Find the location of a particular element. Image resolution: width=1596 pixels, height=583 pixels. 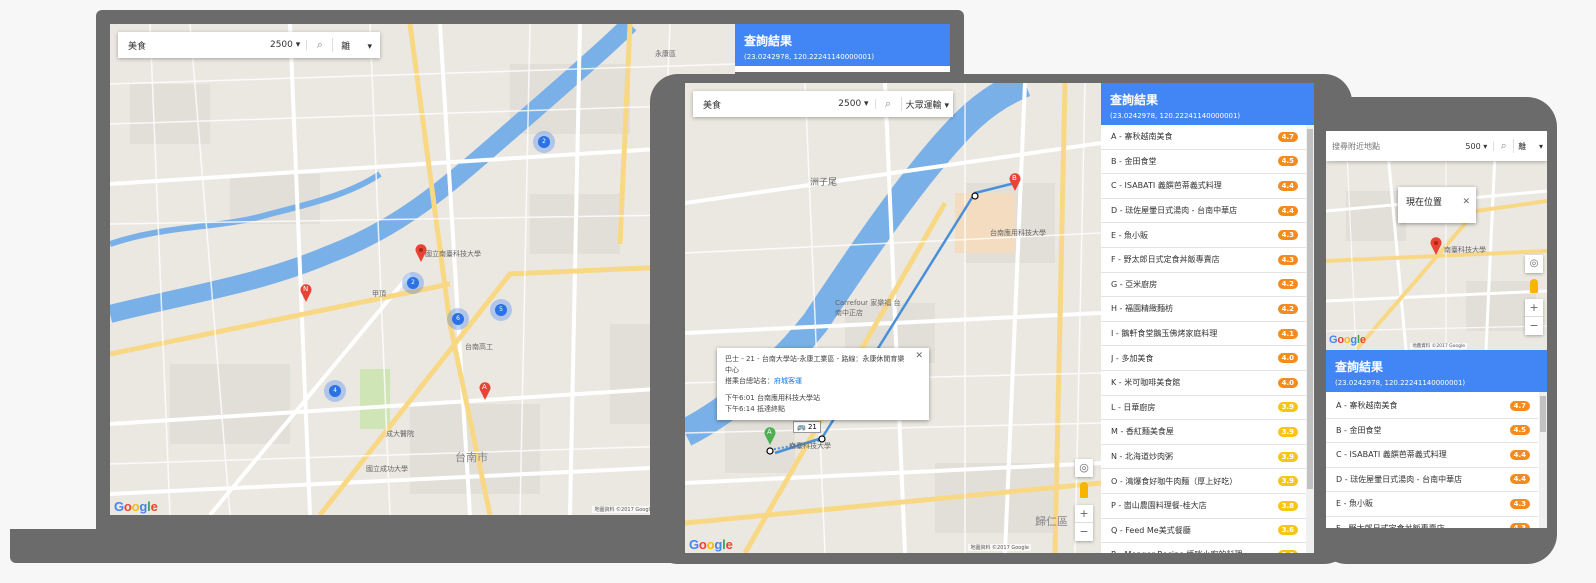

marker-cluster: 4 is located at coordinates (335, 391).